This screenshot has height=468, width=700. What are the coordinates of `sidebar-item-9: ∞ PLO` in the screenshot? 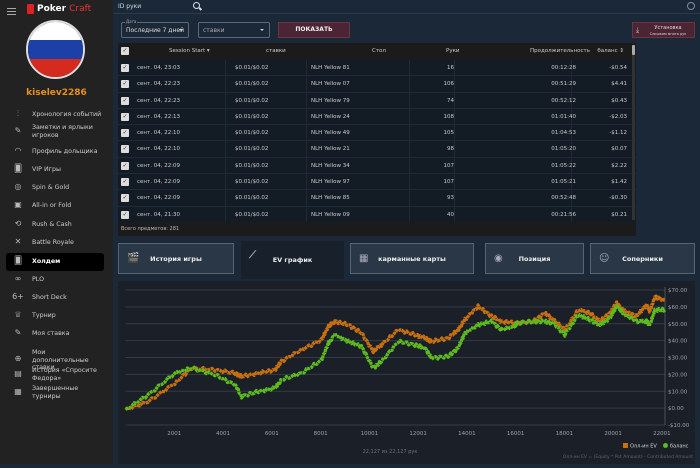 It's located at (55, 280).